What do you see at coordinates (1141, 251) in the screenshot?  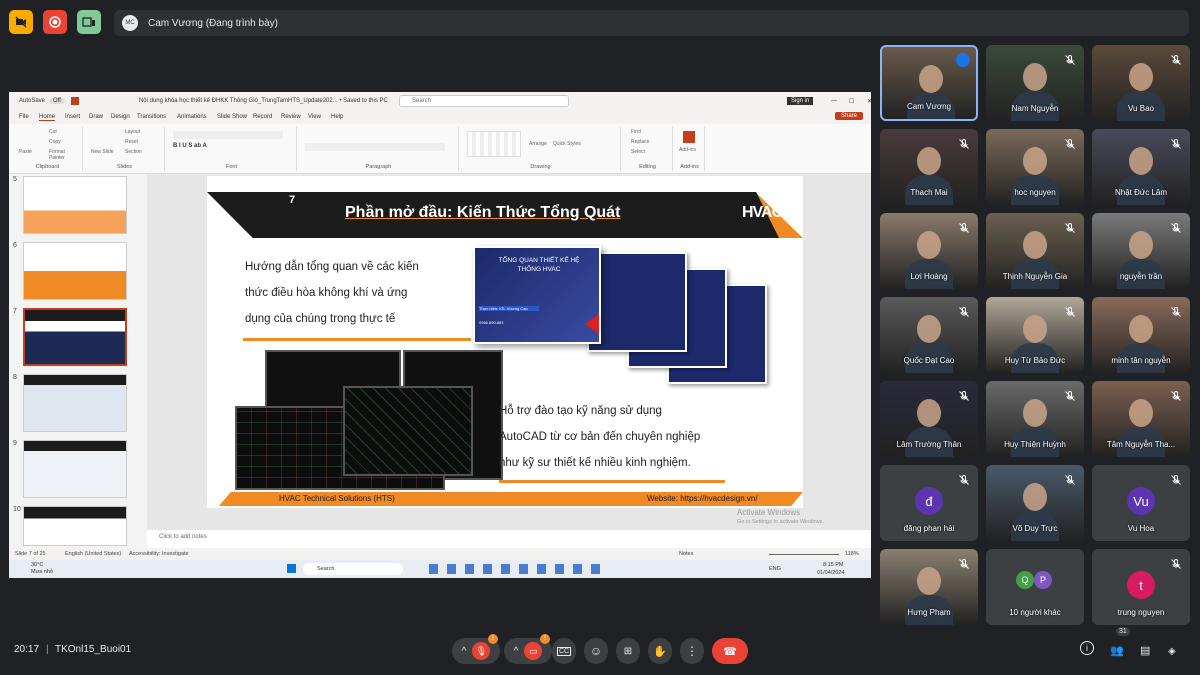 I see `participant-tile: nguyễn trần` at bounding box center [1141, 251].